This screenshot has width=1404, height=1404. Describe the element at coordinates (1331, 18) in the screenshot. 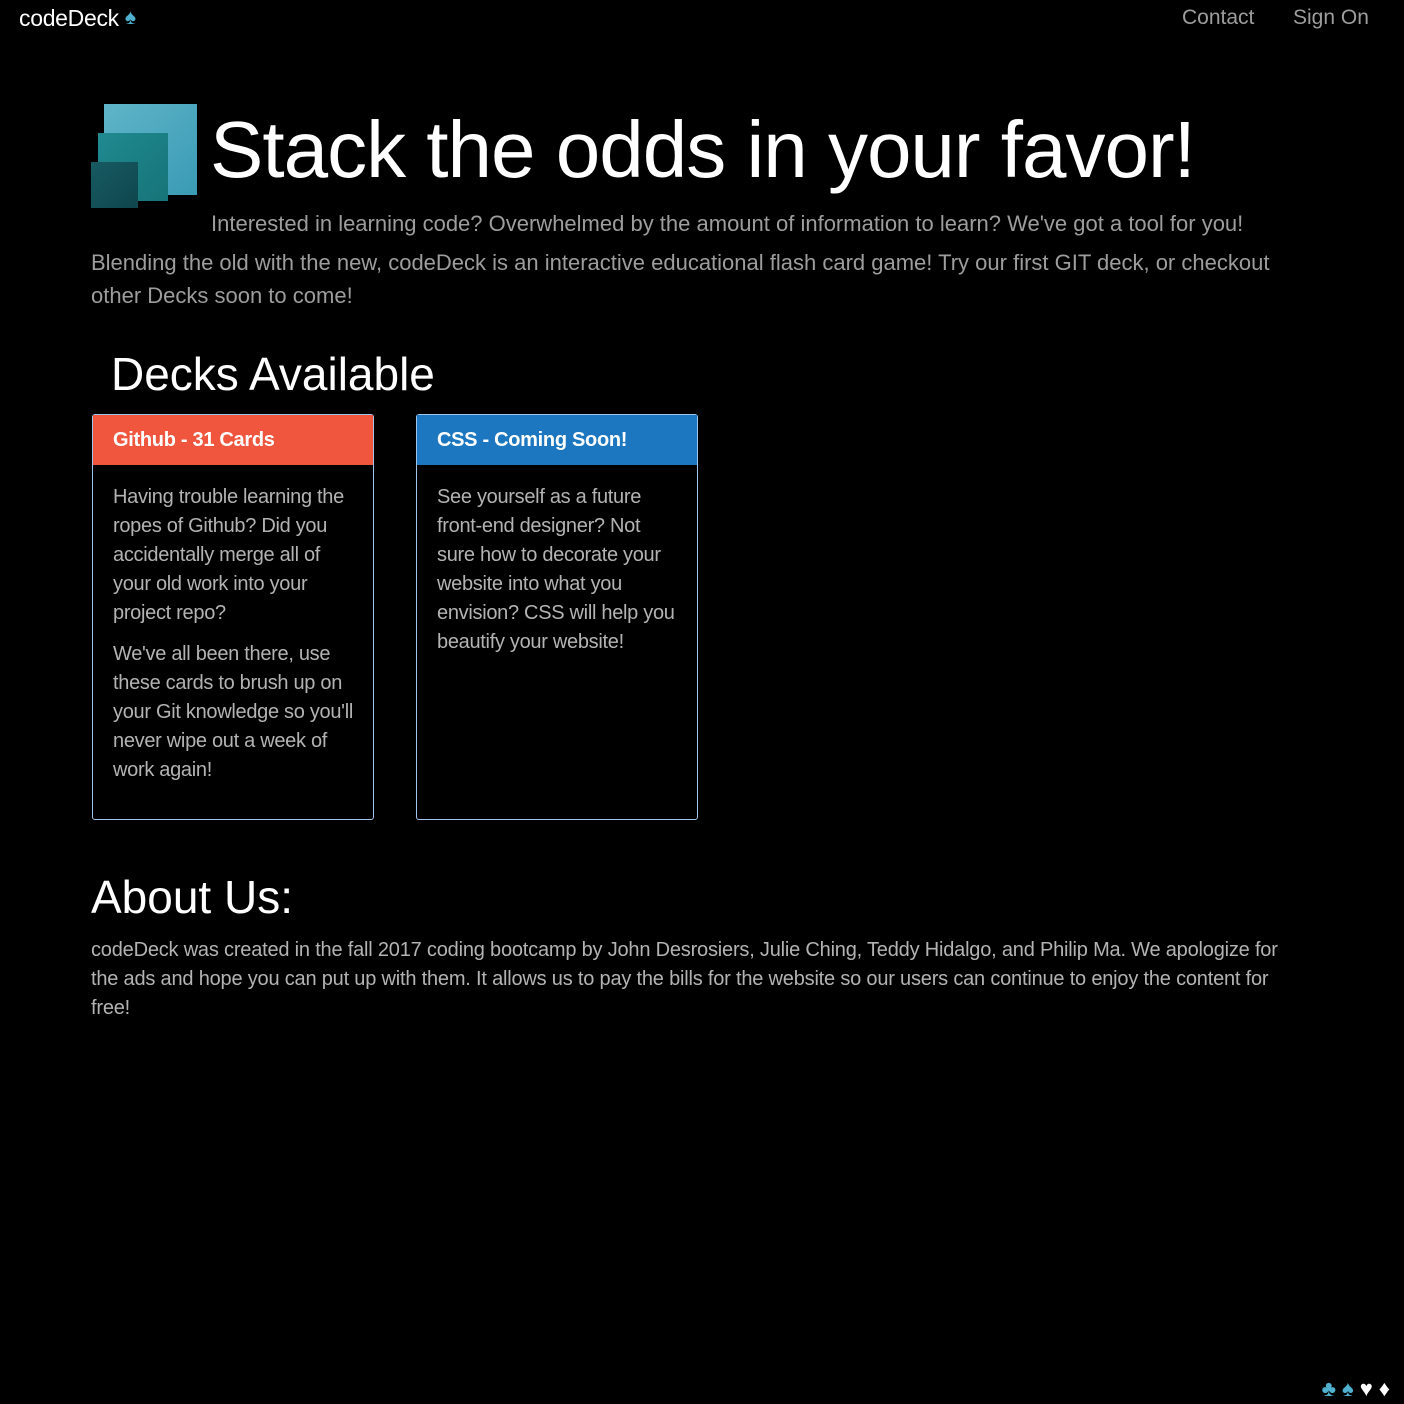

I see `nav-sign-on-link: Sign On` at that location.